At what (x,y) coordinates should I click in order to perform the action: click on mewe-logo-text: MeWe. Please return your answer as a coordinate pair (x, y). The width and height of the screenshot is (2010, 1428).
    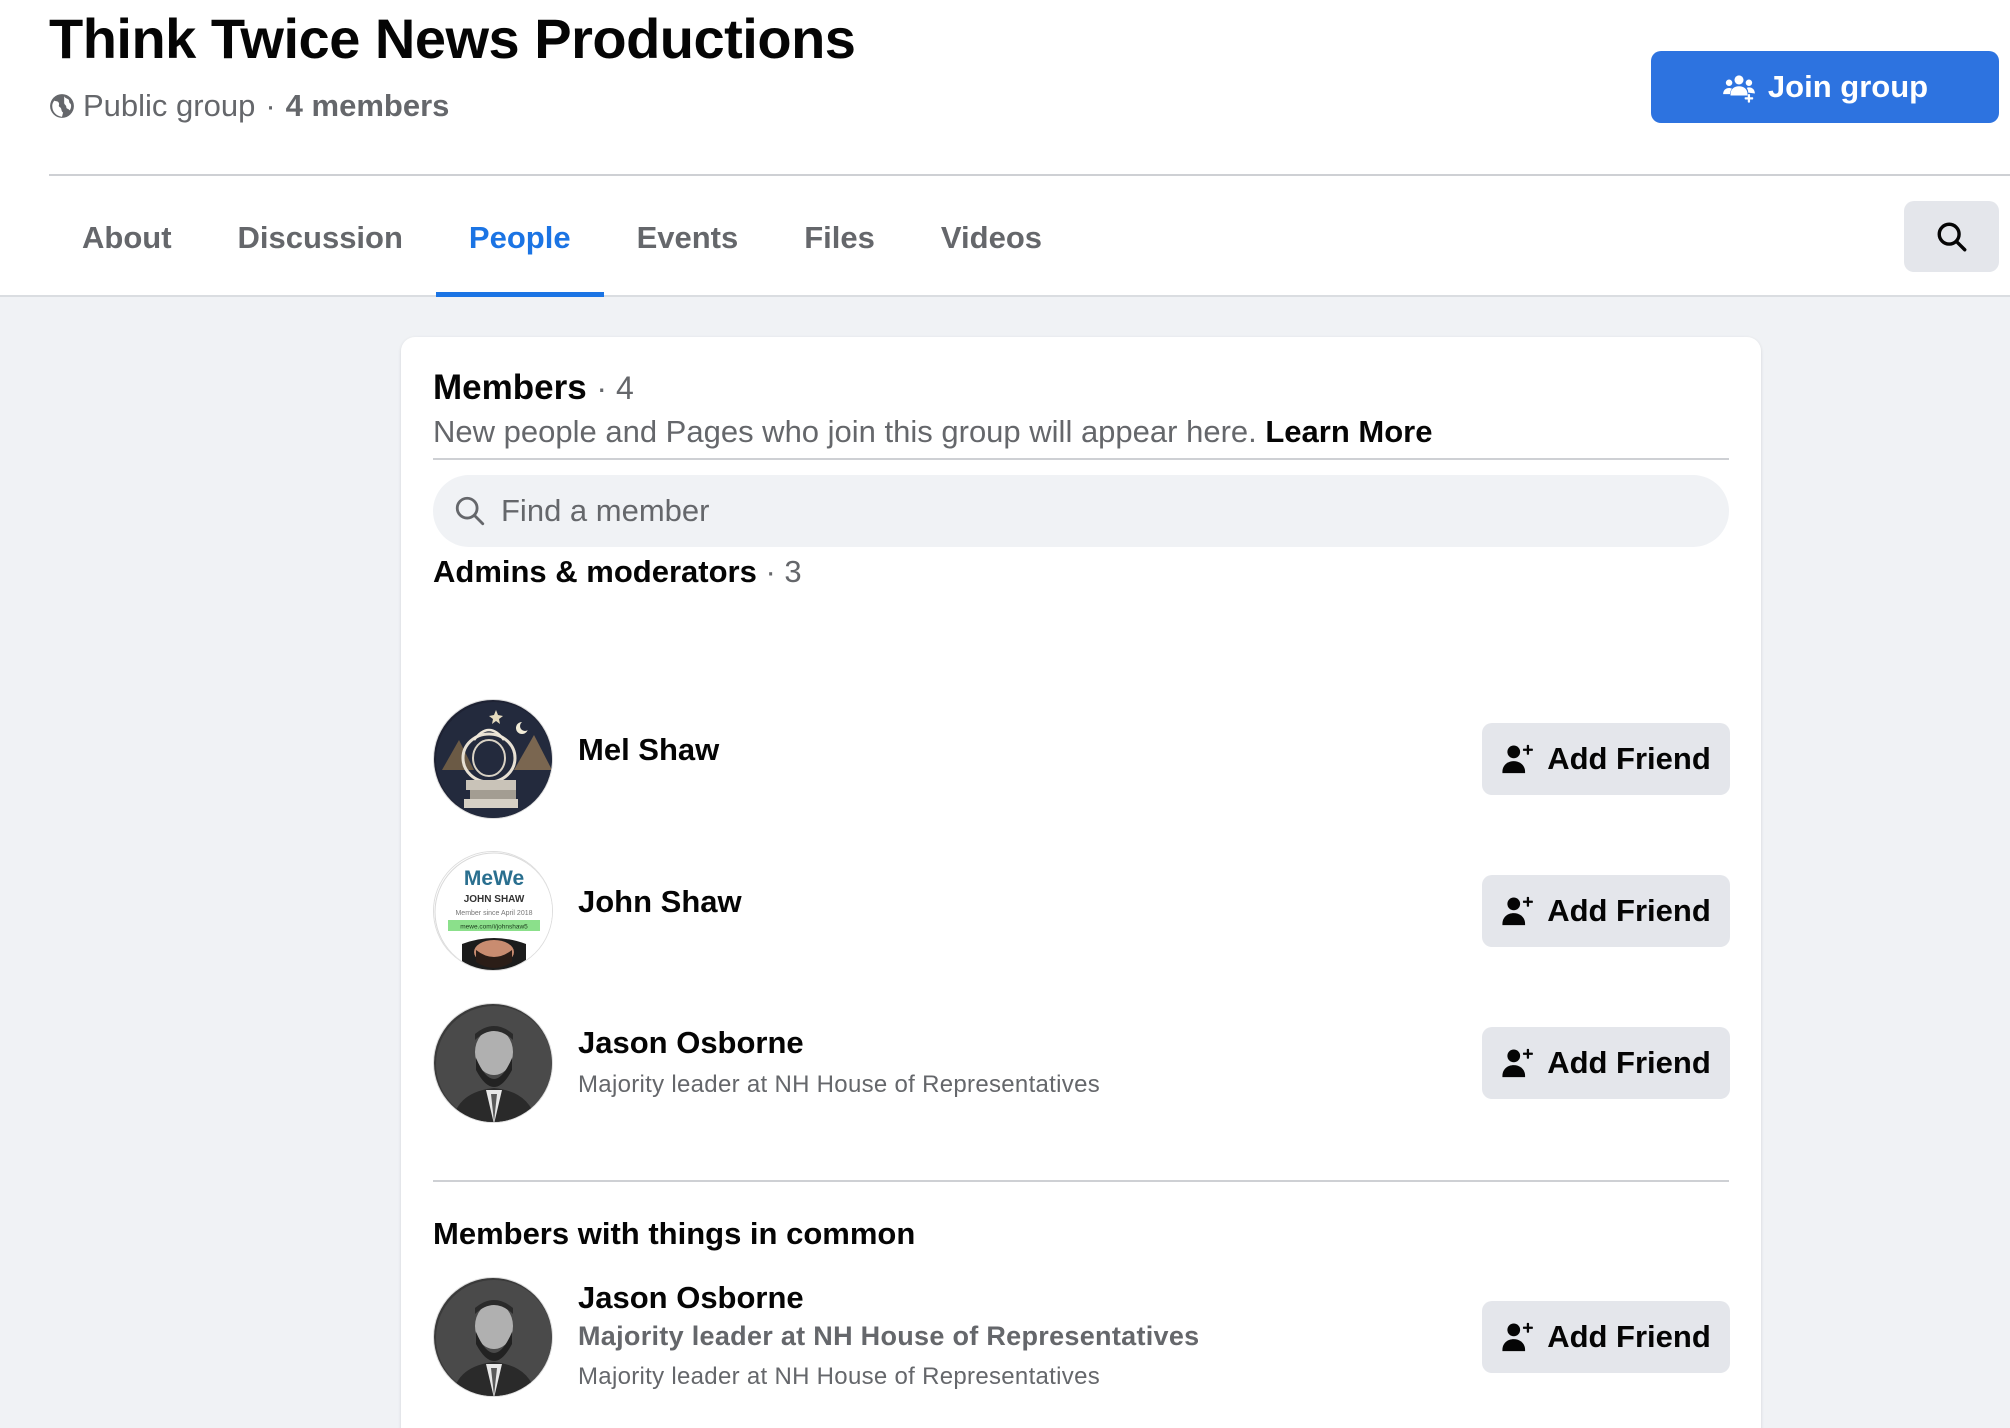
    Looking at the image, I should click on (494, 878).